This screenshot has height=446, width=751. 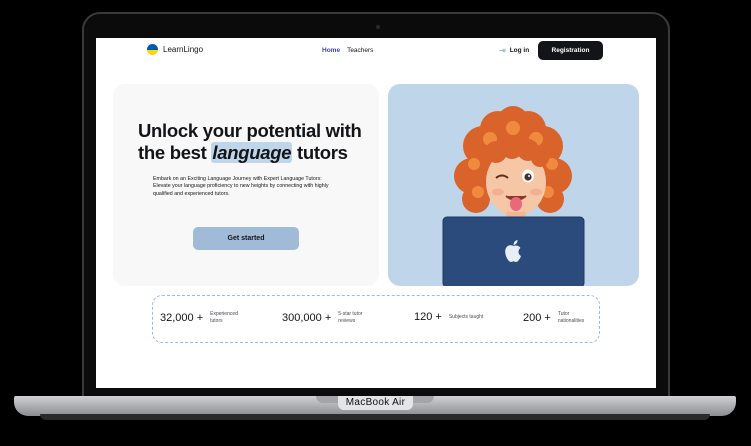 I want to click on main-nav: Home Teachers, so click(x=347, y=50).